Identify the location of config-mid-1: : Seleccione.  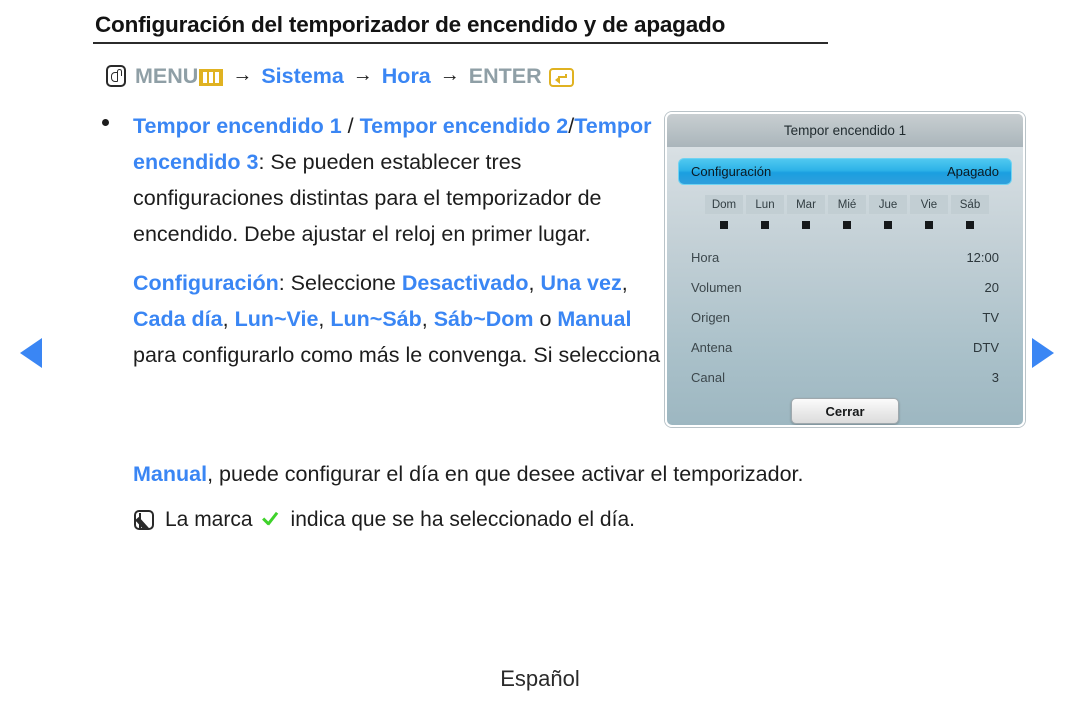
(340, 283).